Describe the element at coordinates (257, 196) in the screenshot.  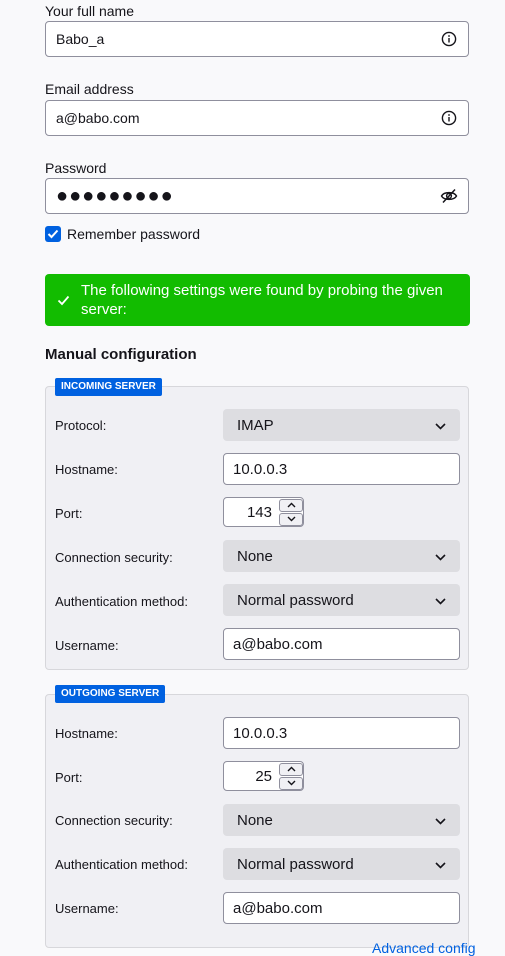
I see `password-field: ●●●●●●●●●` at that location.